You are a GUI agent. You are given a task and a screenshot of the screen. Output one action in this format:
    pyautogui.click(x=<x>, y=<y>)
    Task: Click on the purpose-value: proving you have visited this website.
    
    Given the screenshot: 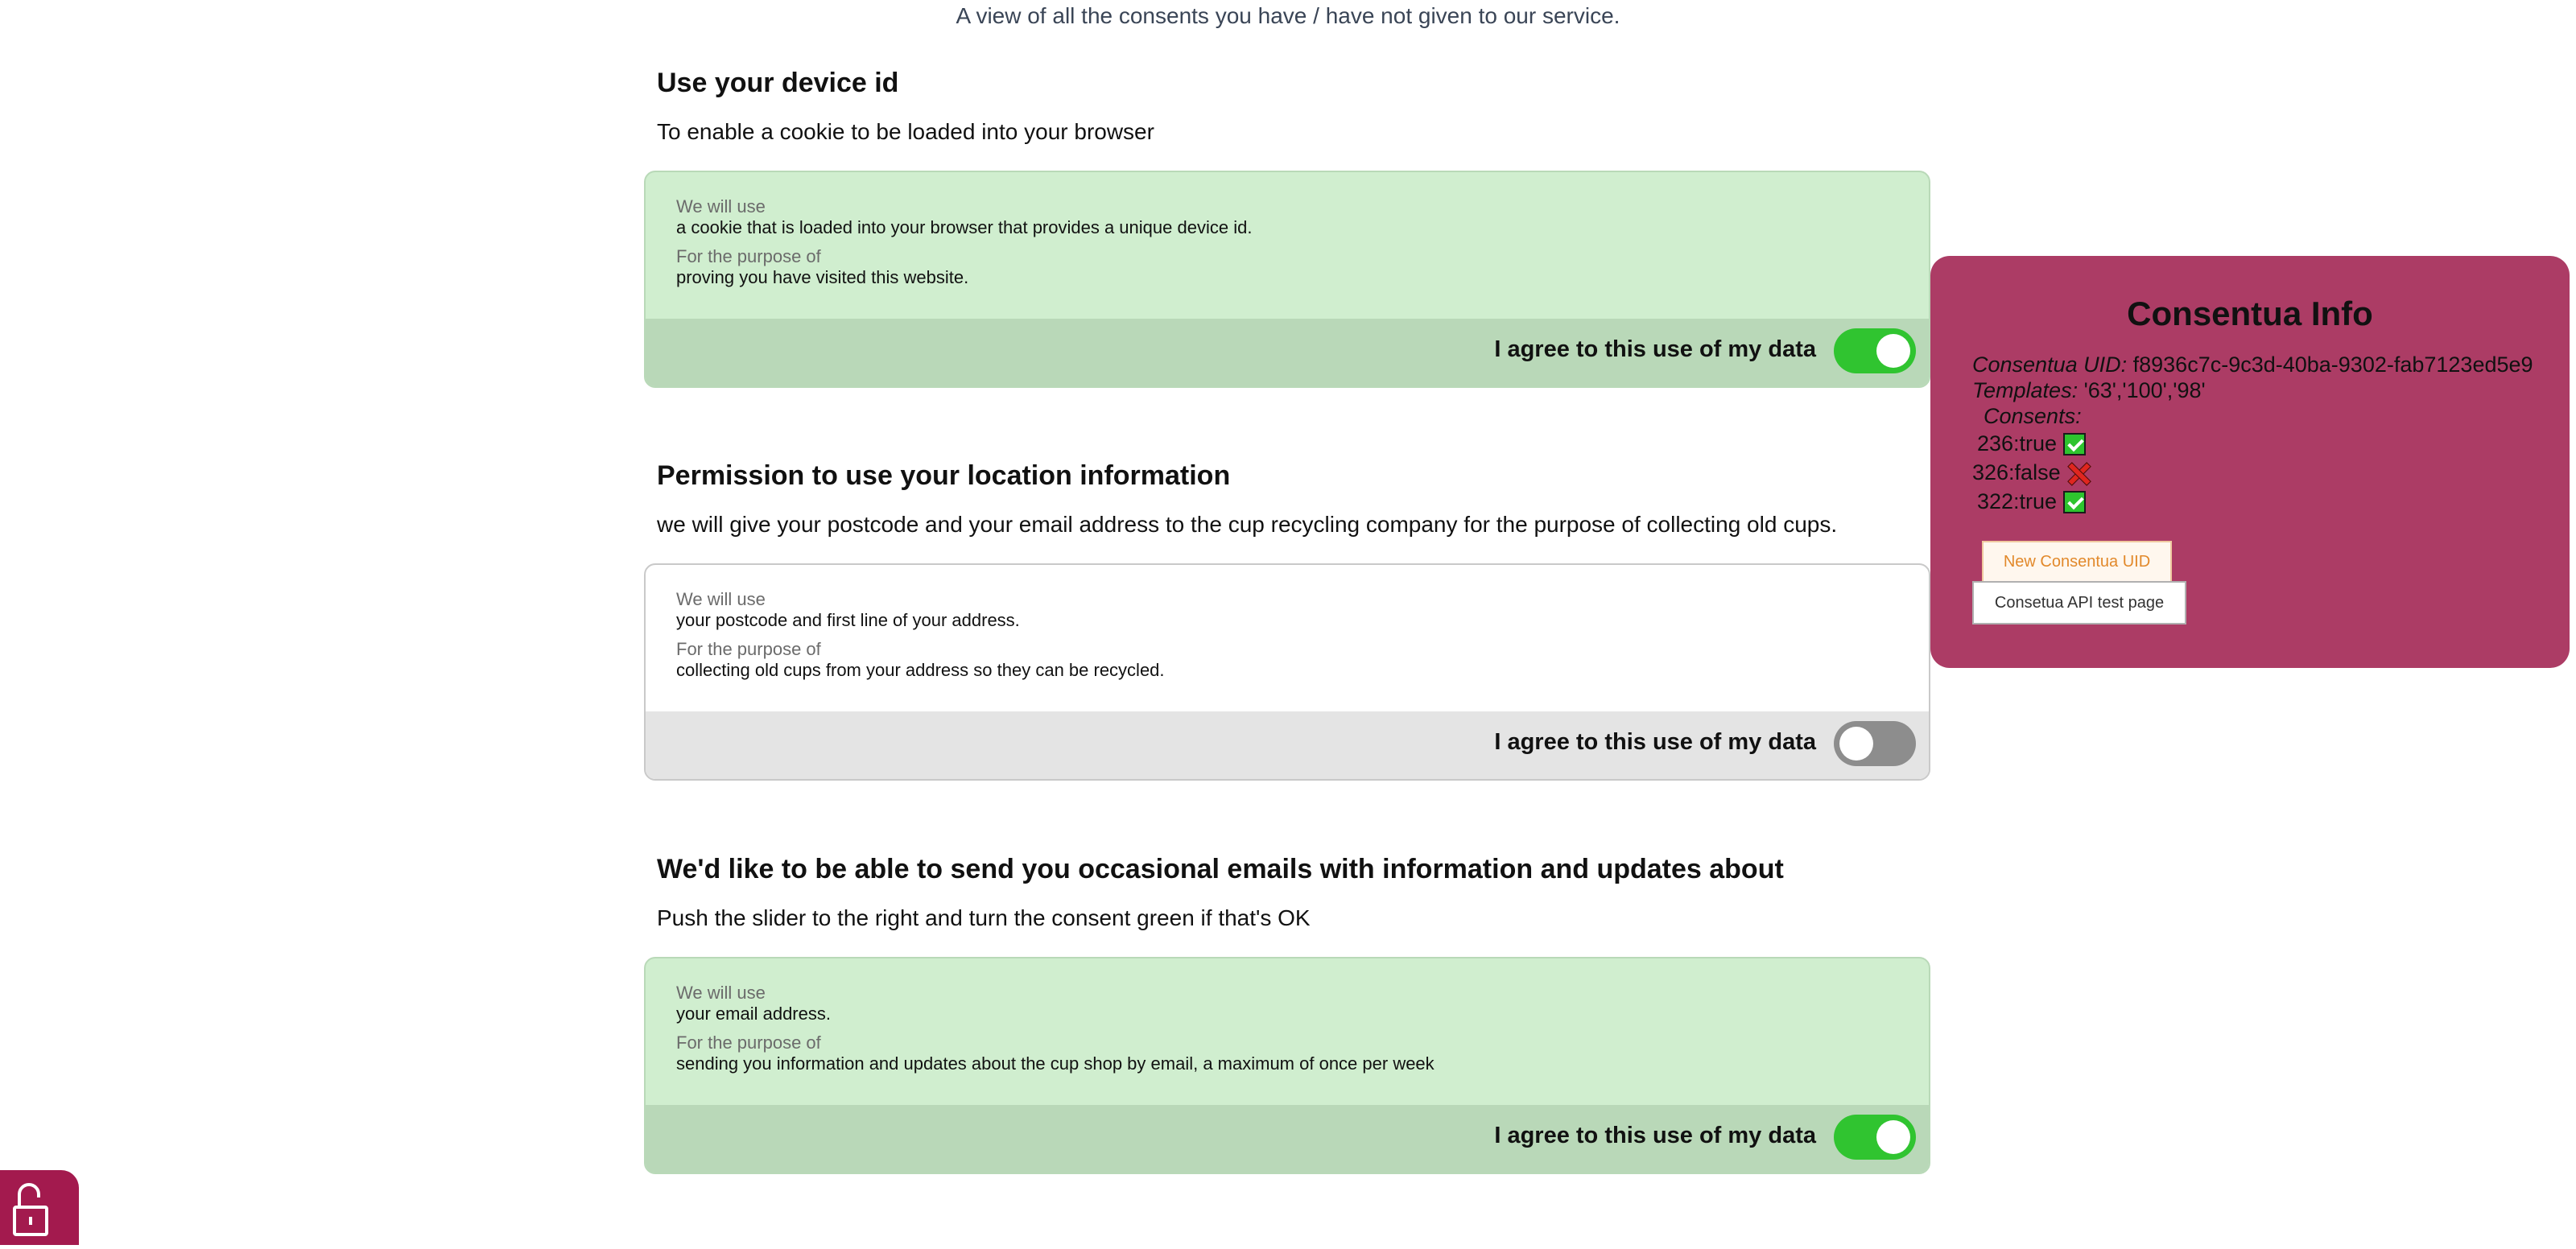 What is the action you would take?
    pyautogui.click(x=822, y=277)
    